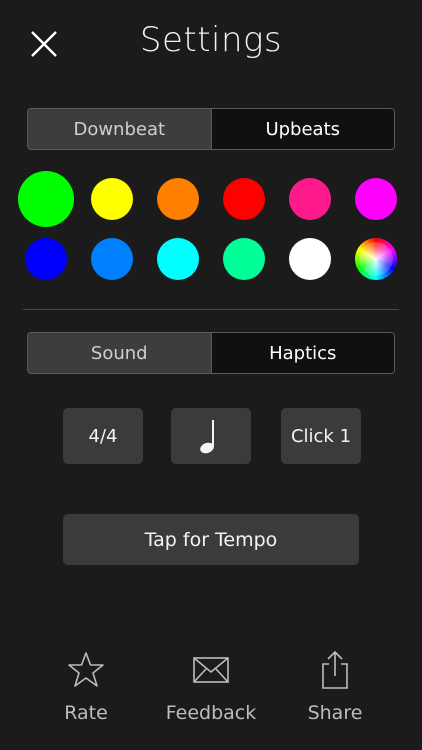  I want to click on color-swatch-magenta, so click(376, 199).